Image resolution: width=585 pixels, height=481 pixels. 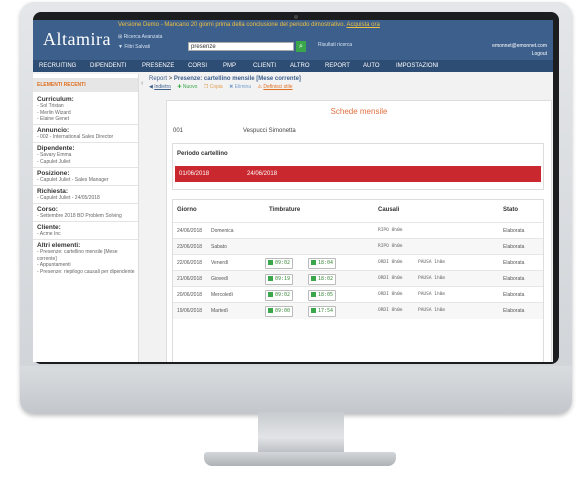 I want to click on buy-now-link: Acquista ora, so click(x=362, y=25).